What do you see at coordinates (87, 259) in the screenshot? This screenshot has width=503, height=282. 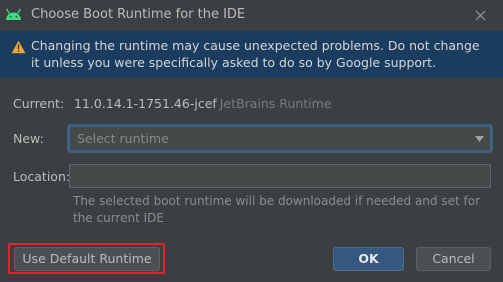 I see `use-default-runtime-button: Use Default Runtime` at bounding box center [87, 259].